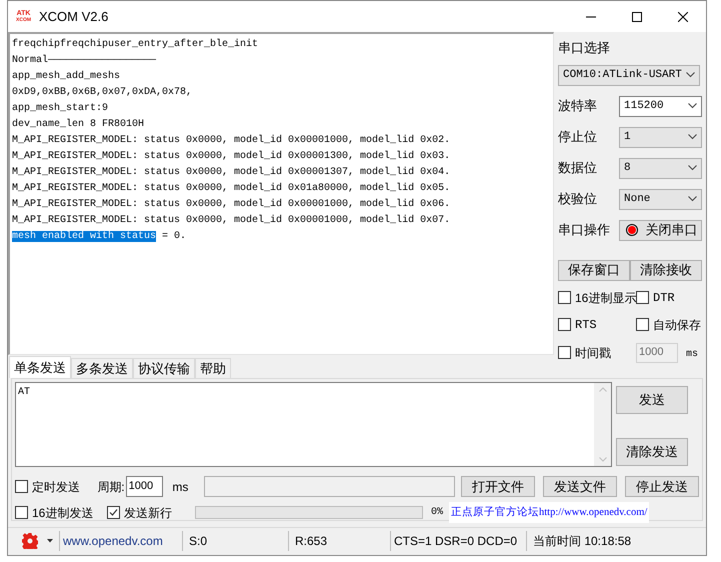 The height and width of the screenshot is (562, 721). I want to click on current-time: 当前时间 10:18:58, so click(582, 541).